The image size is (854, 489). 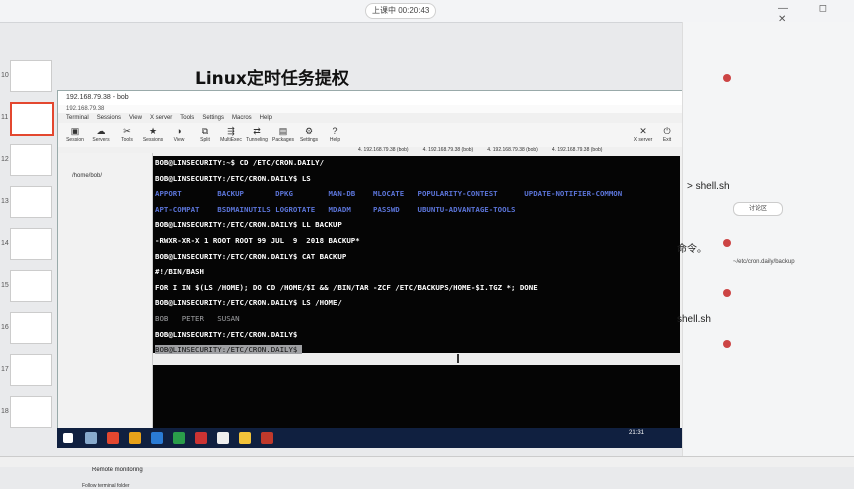 I want to click on shell-script-text-2: shell.sh, so click(x=694, y=319).